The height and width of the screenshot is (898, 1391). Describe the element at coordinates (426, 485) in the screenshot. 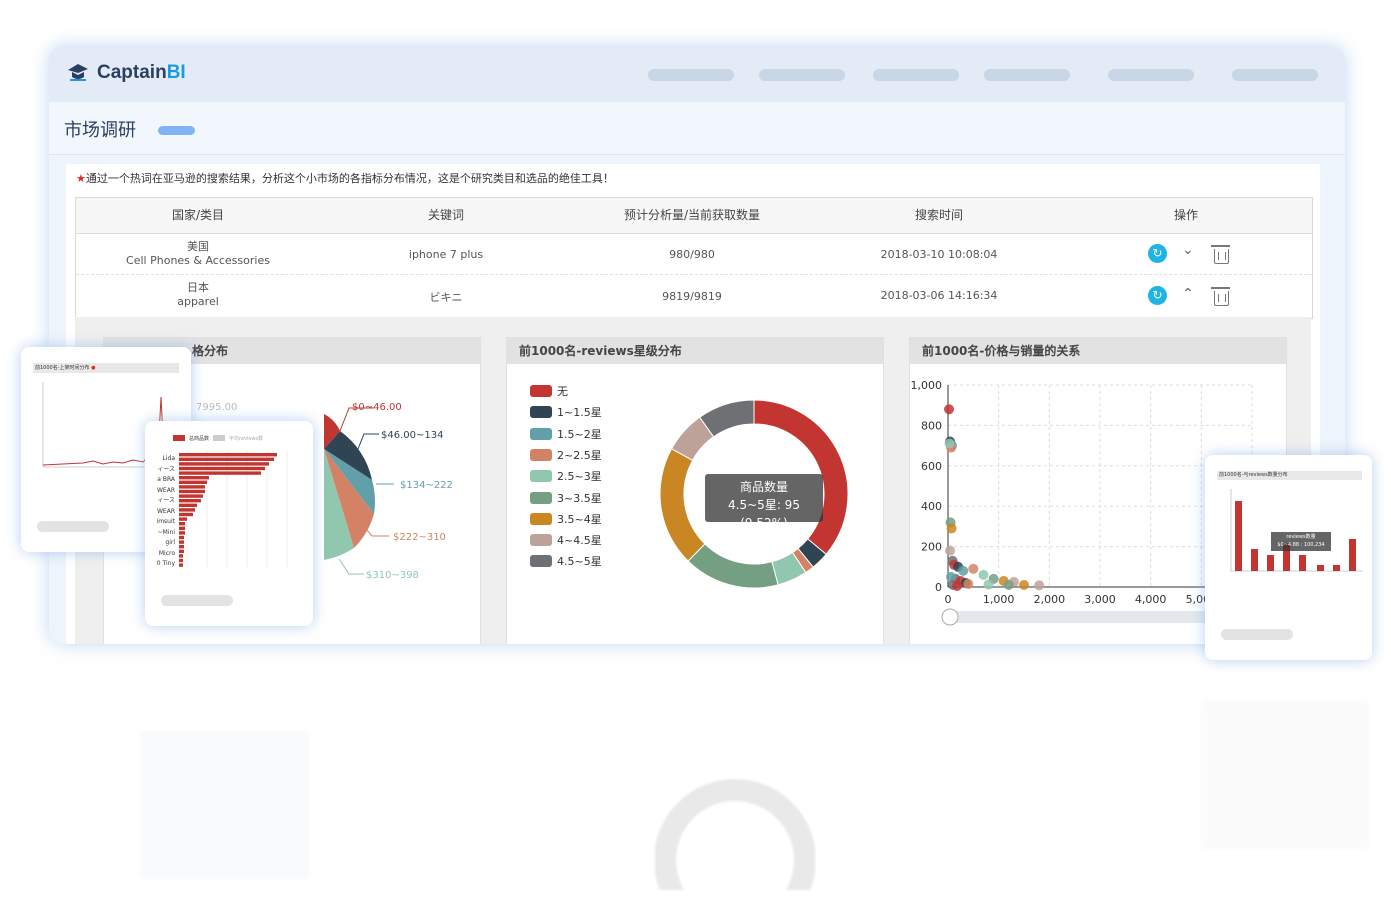

I see `pie-label: $134~222` at that location.